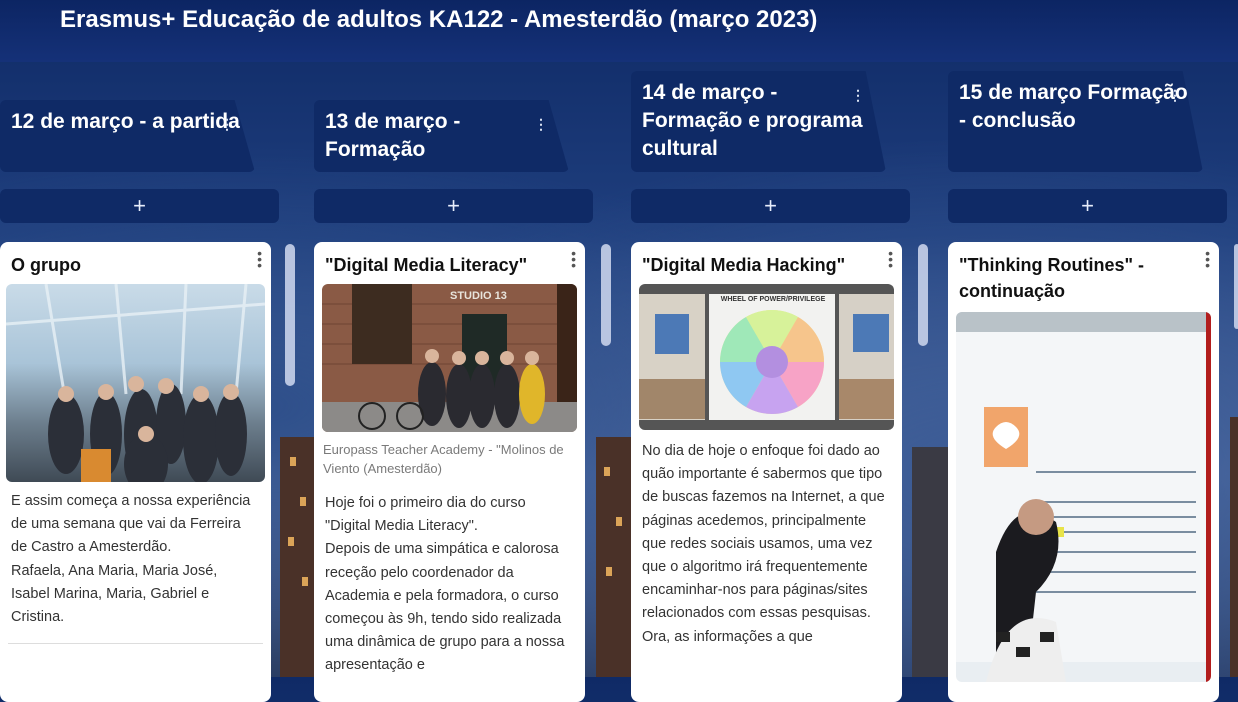  I want to click on divider, so click(135, 644).